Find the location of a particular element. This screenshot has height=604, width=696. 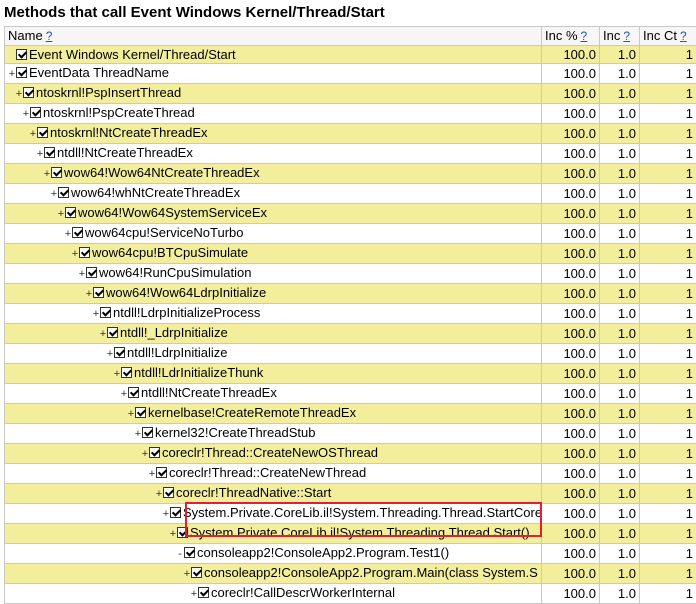

name-cell: +coreclr!CallDescrWorkerInternal is located at coordinates (273, 594).